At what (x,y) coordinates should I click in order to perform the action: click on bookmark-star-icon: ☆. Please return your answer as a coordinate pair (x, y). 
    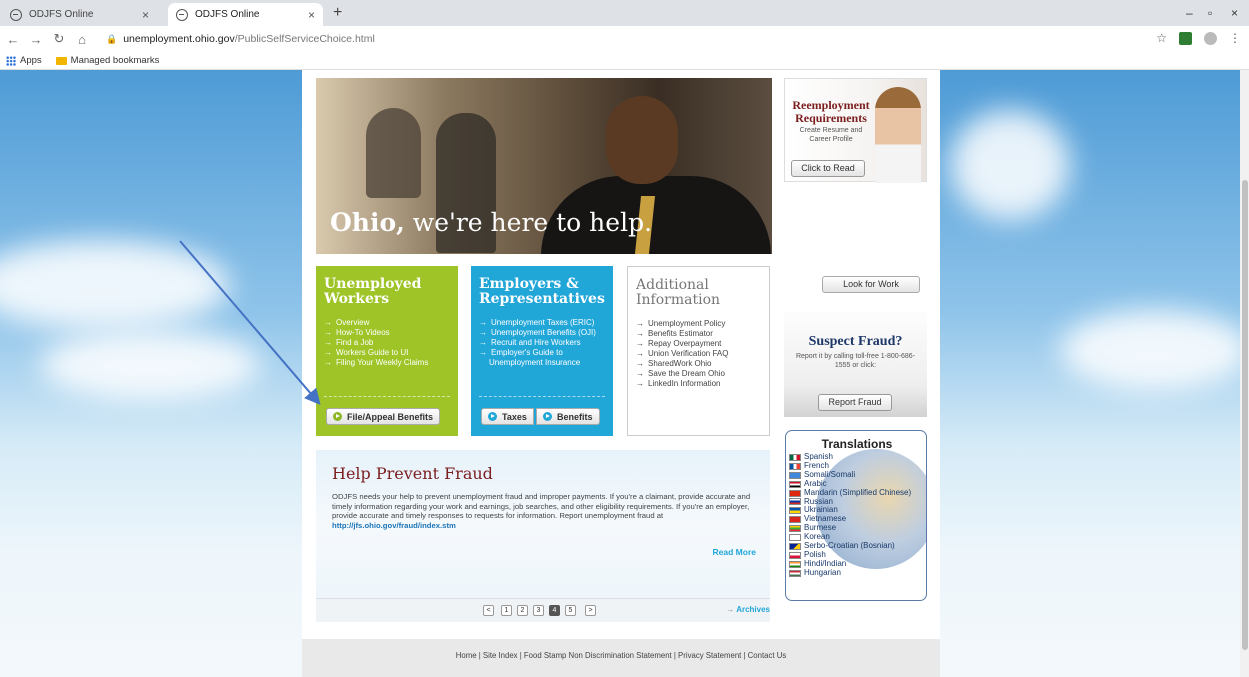
    Looking at the image, I should click on (1161, 38).